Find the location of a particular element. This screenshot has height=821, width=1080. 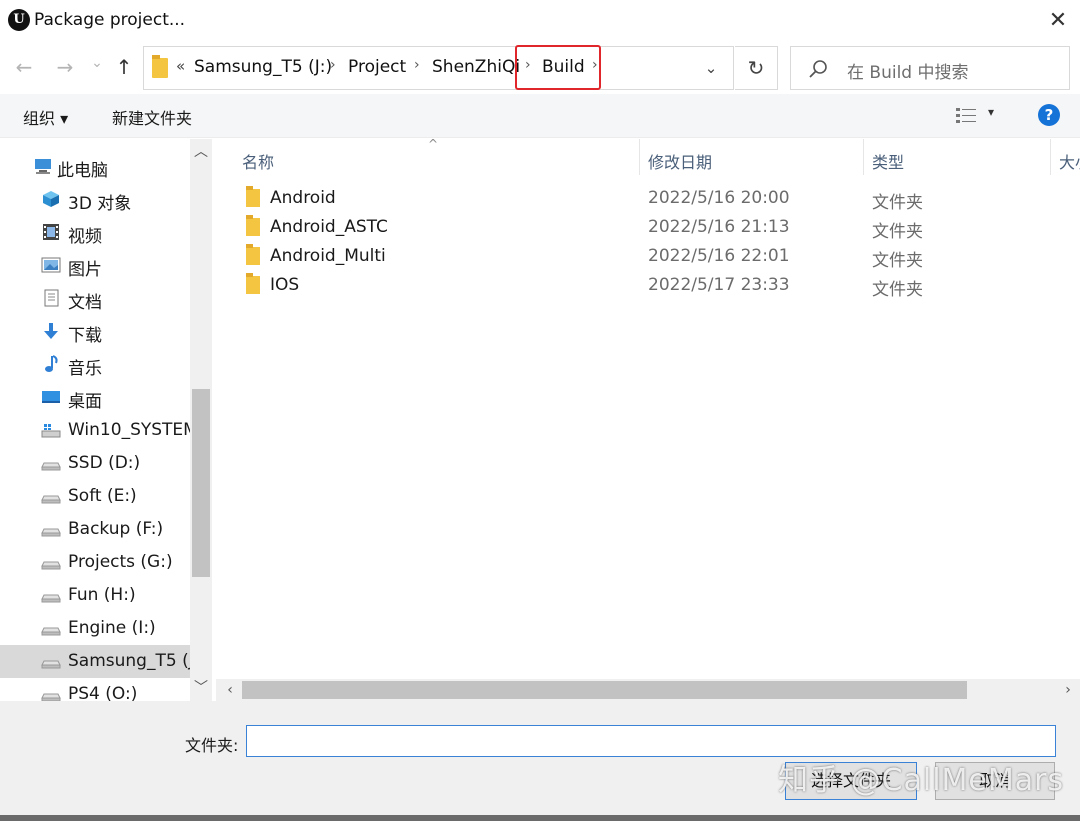

sidebar-item-label: Samsung_T5 (J: is located at coordinates (134, 661).